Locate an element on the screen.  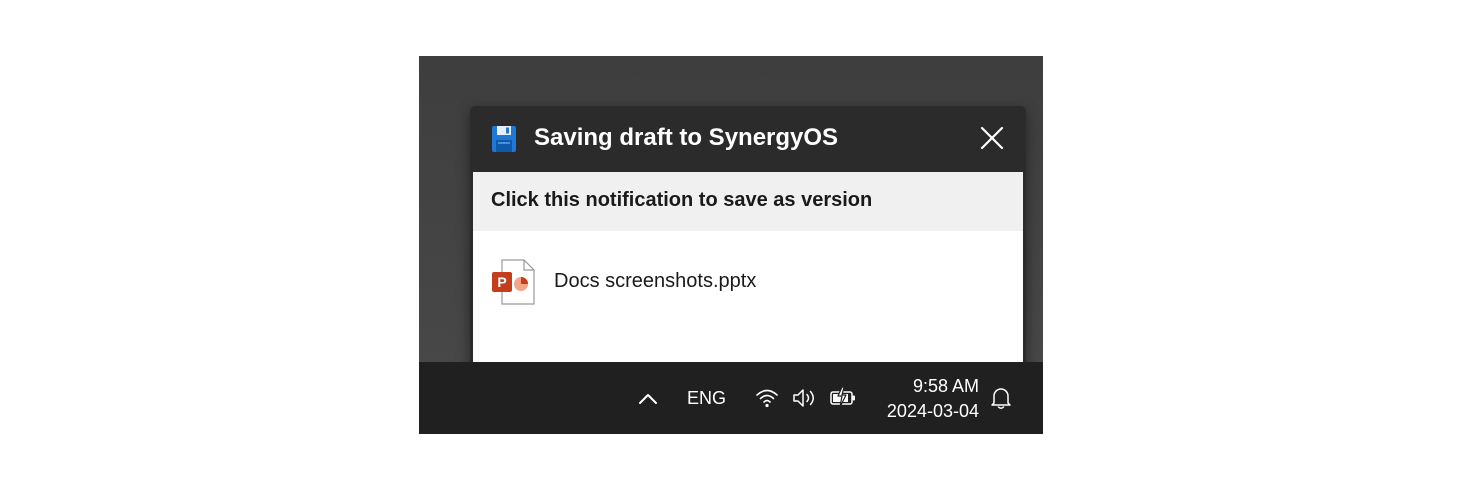
file-item: P Docs screenshots.pptx is located at coordinates (748, 283).